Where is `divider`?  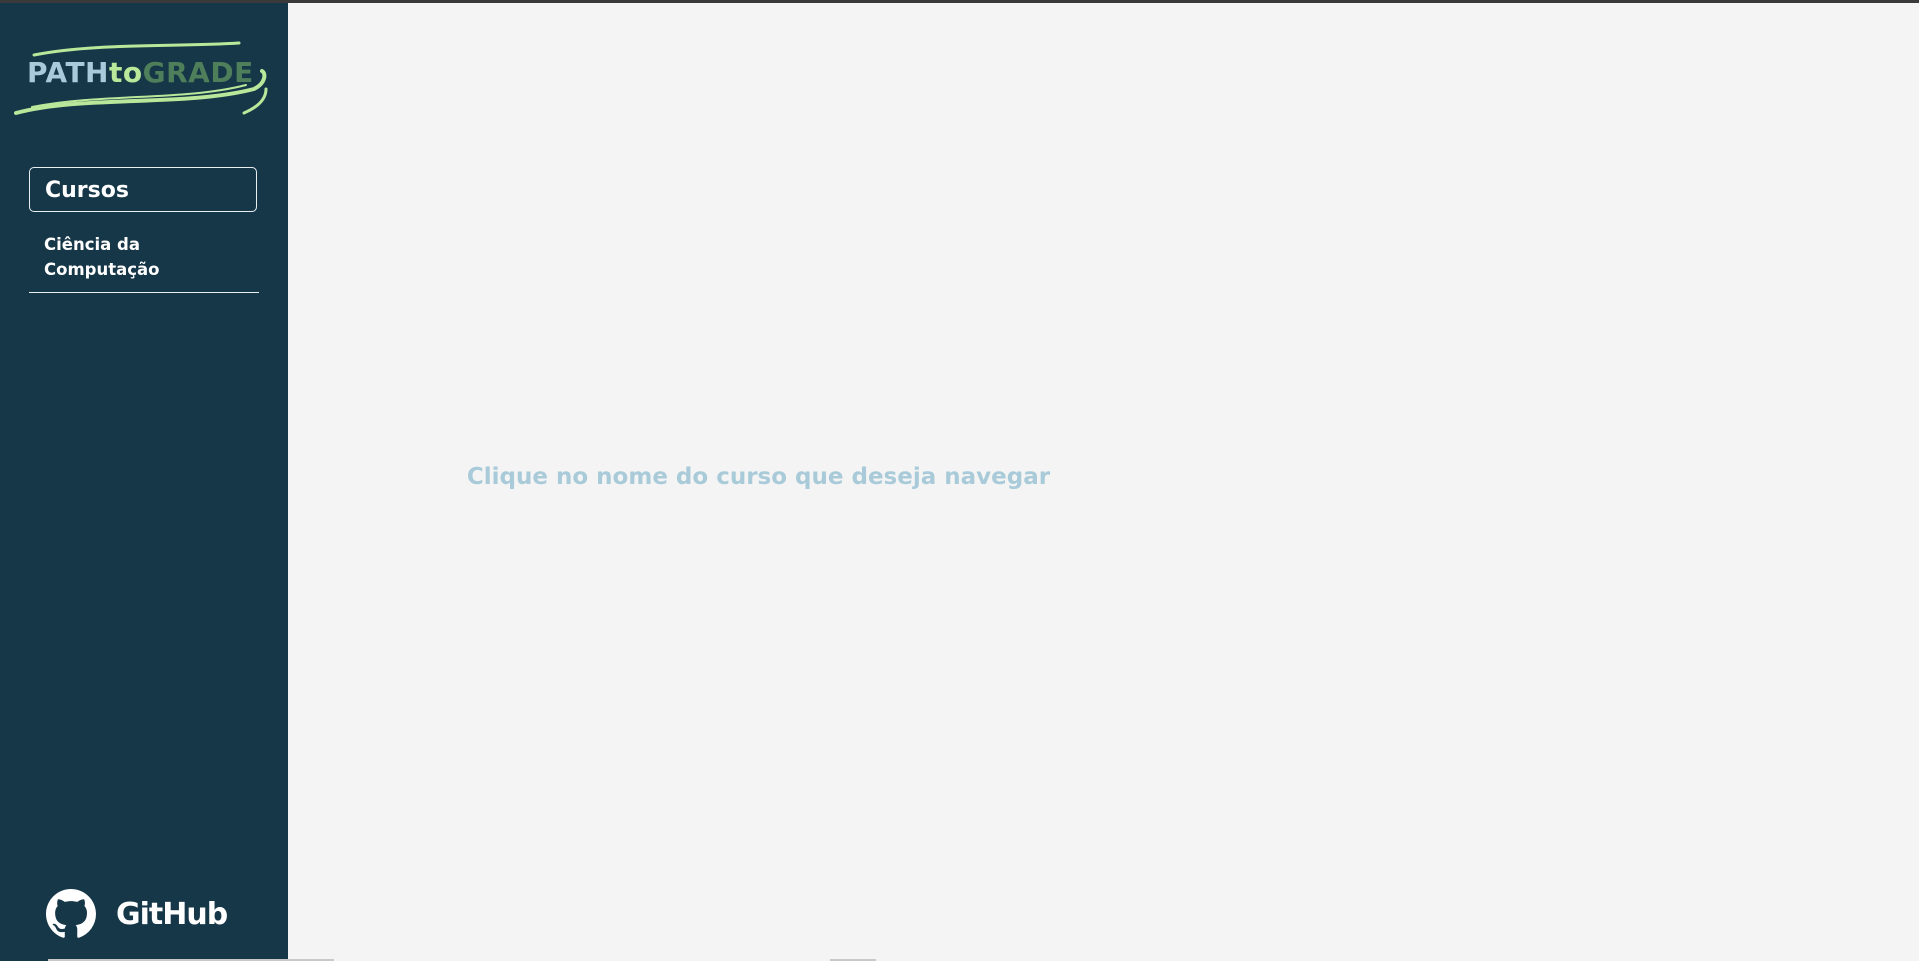
divider is located at coordinates (144, 292).